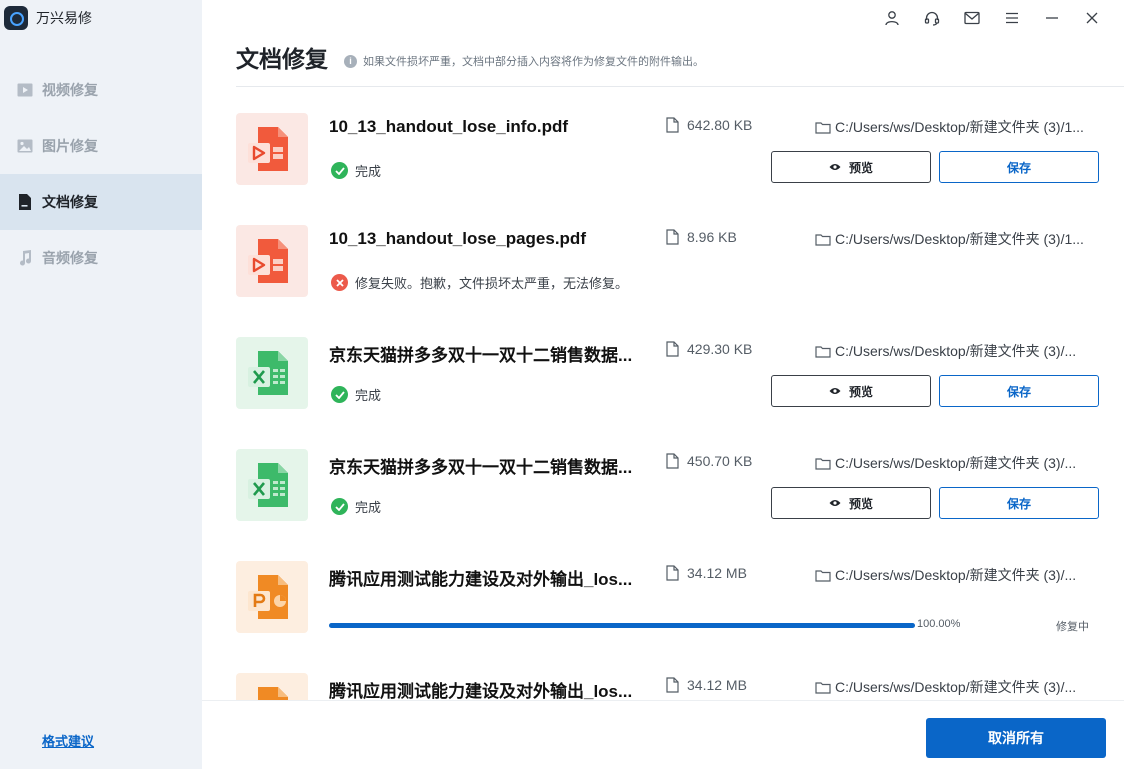  I want to click on status-badge: 修复失败。抱歉，文件损坏太严重，无法修复。, so click(479, 282).